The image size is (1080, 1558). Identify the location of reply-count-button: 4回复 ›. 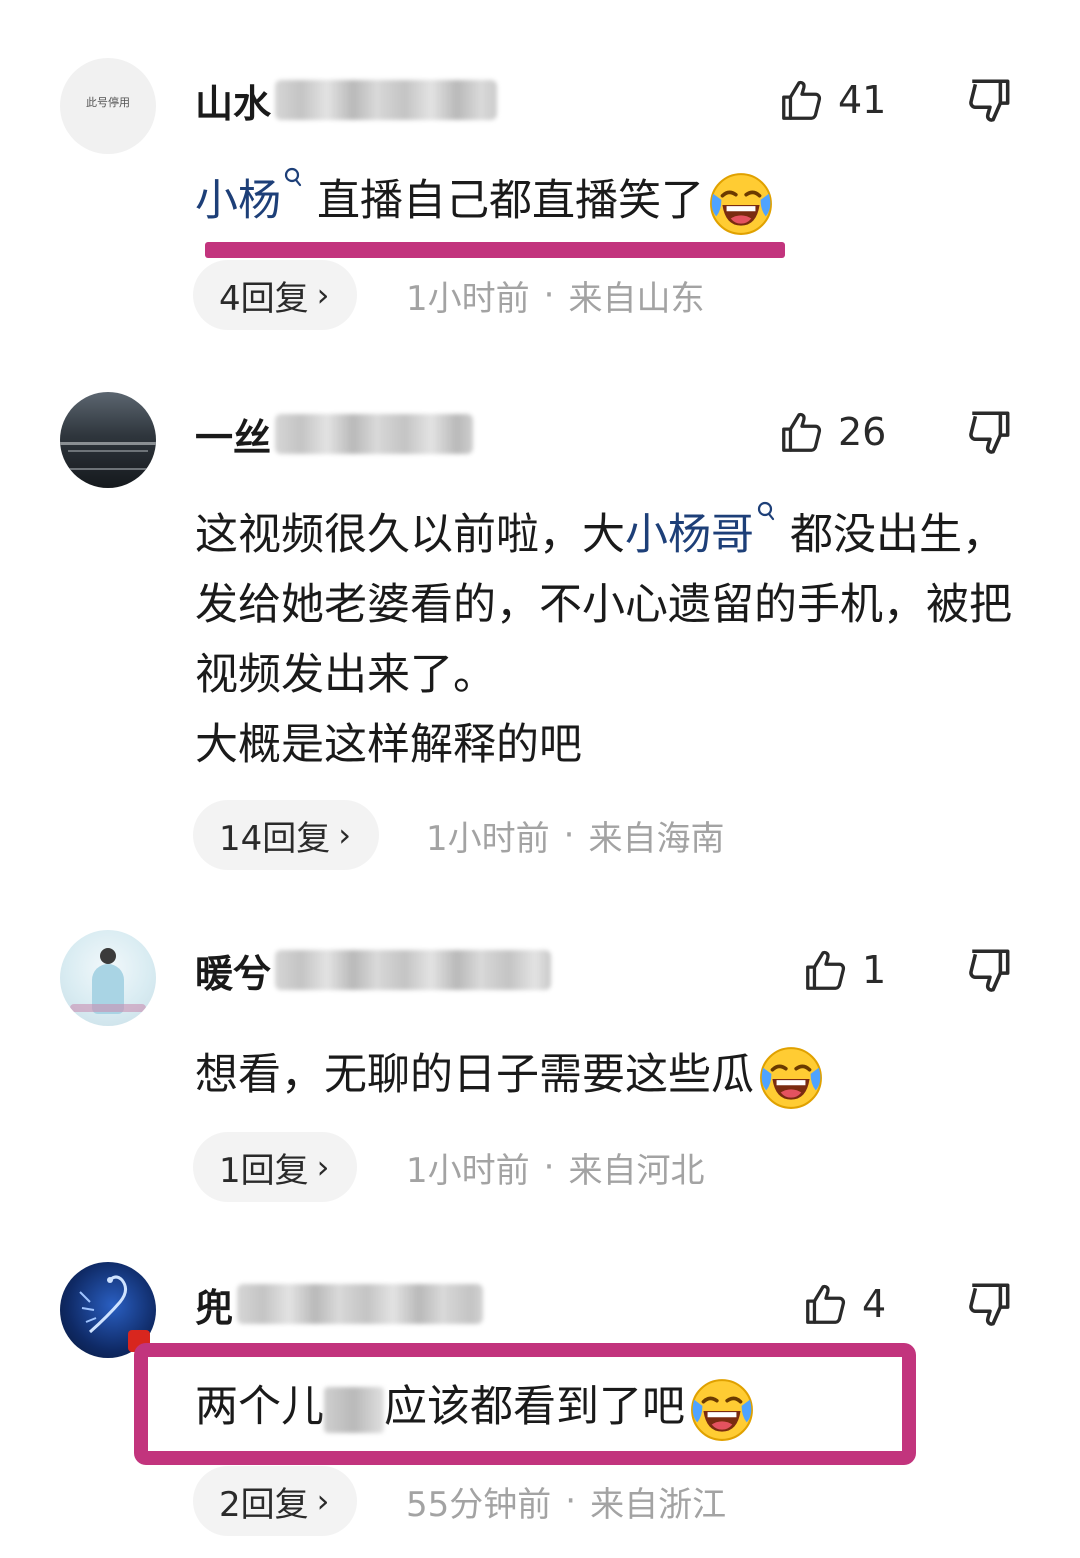
(275, 295).